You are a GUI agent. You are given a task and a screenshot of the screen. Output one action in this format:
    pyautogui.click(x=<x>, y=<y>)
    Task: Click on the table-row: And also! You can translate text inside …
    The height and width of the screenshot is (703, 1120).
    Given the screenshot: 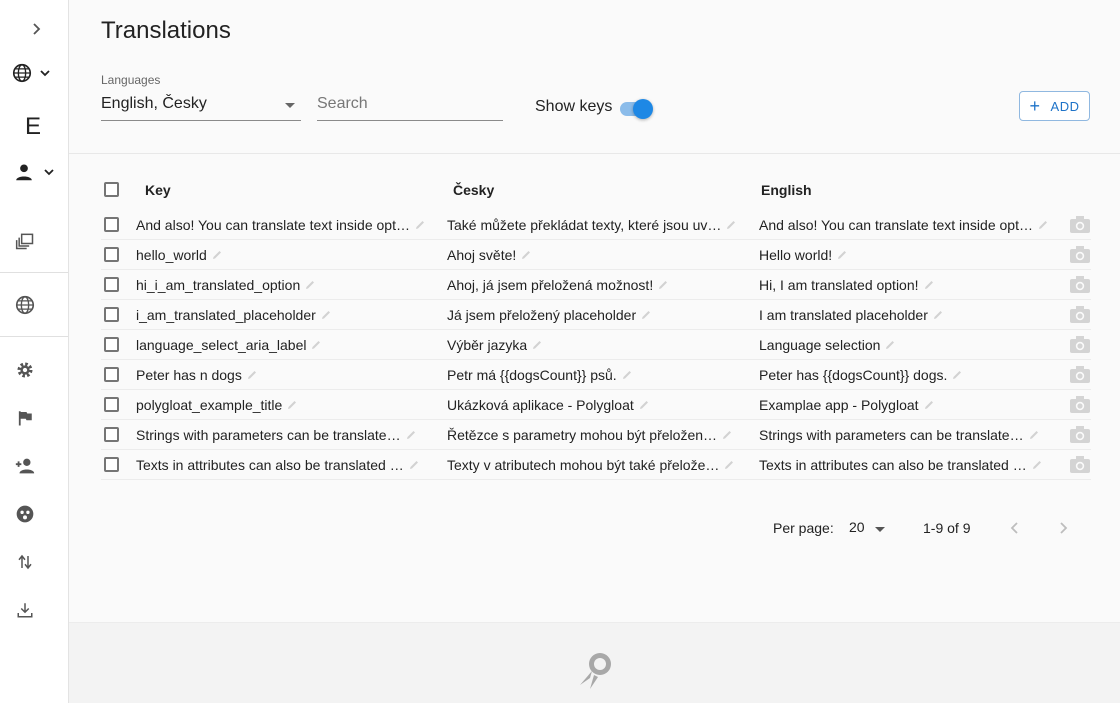 What is the action you would take?
    pyautogui.click(x=596, y=225)
    